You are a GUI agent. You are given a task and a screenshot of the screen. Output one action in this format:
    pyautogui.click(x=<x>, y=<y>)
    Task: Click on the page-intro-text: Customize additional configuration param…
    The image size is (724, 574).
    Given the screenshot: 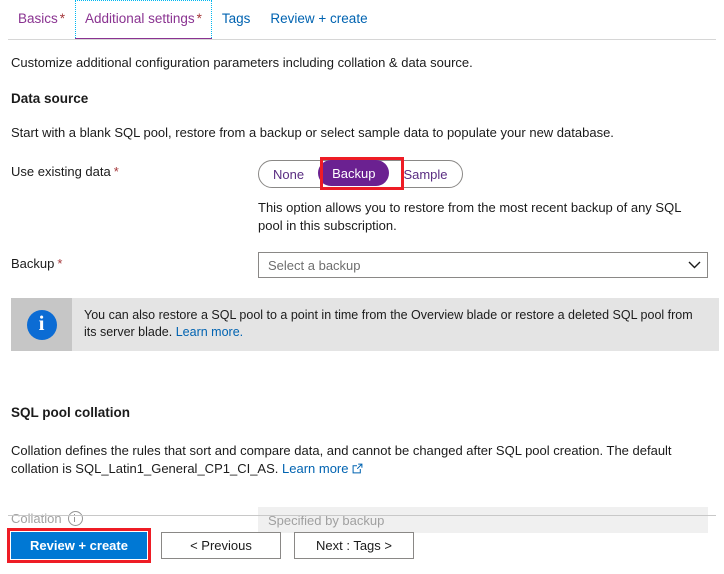 What is the action you would take?
    pyautogui.click(x=242, y=62)
    